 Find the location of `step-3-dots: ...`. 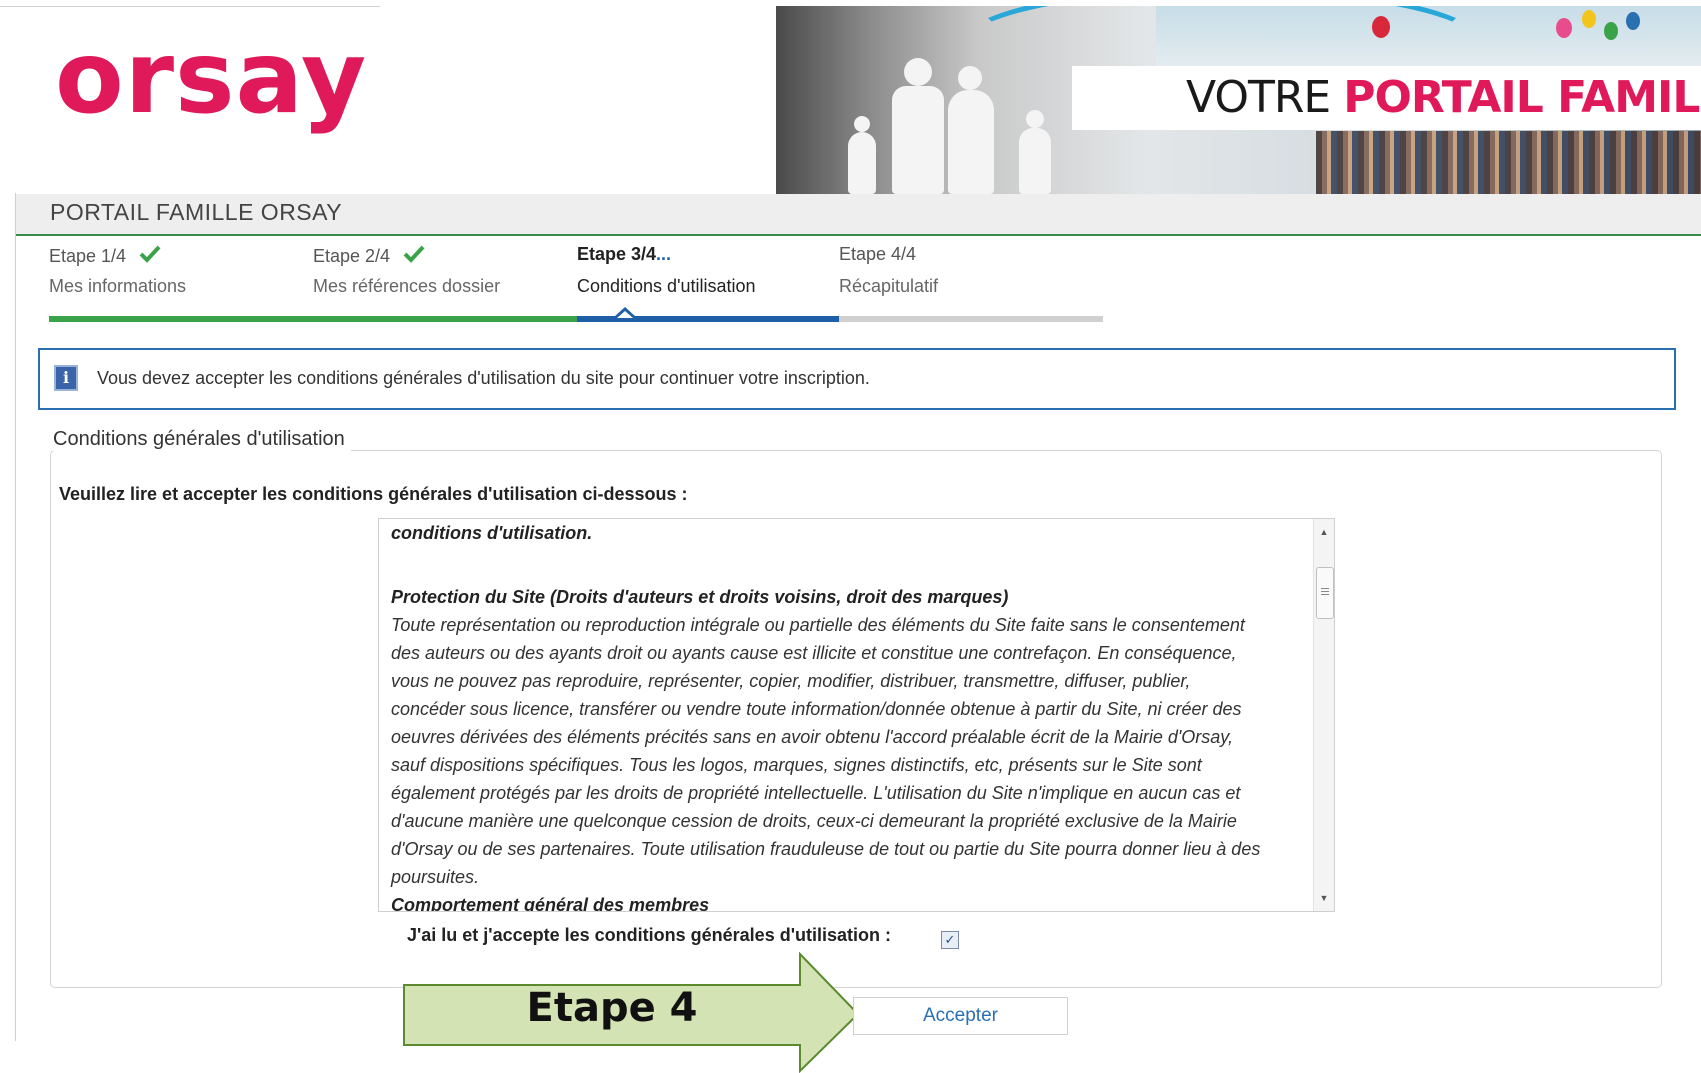

step-3-dots: ... is located at coordinates (664, 254).